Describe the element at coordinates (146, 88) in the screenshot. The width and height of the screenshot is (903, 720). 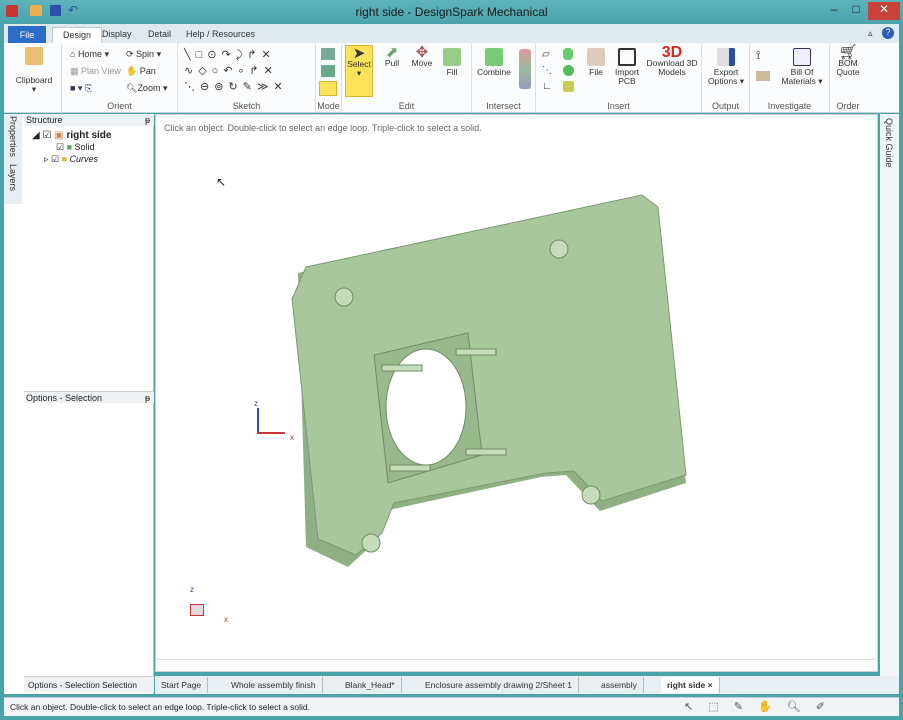
I see `zoom-button: 🔍︎Zoom ▾` at that location.